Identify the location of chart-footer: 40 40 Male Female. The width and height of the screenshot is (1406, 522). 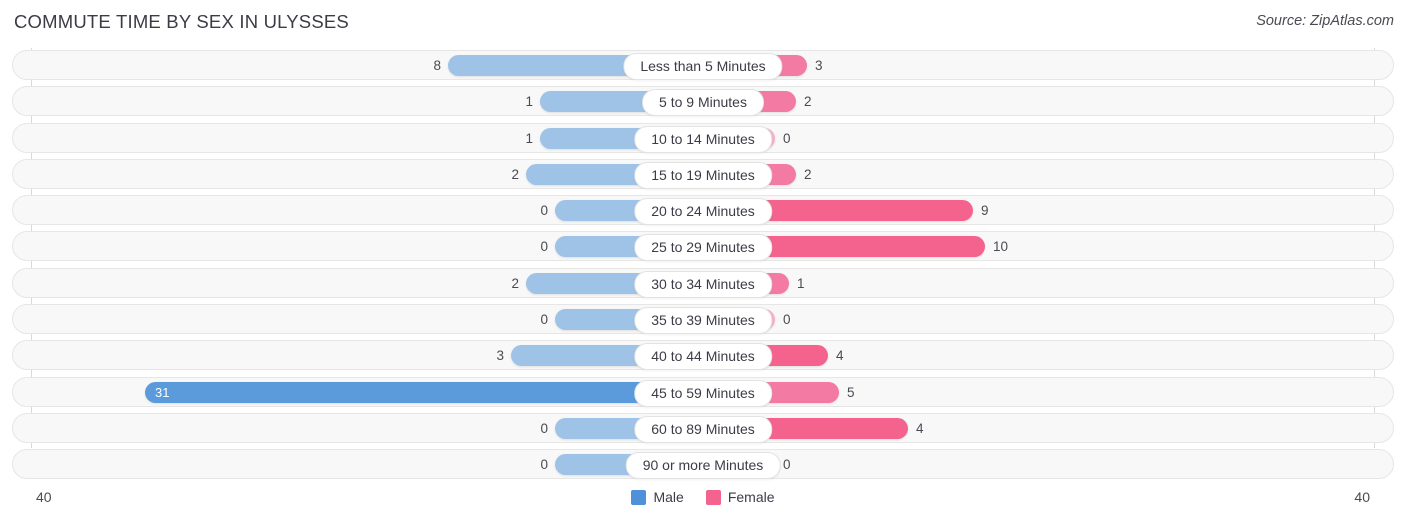
(703, 504).